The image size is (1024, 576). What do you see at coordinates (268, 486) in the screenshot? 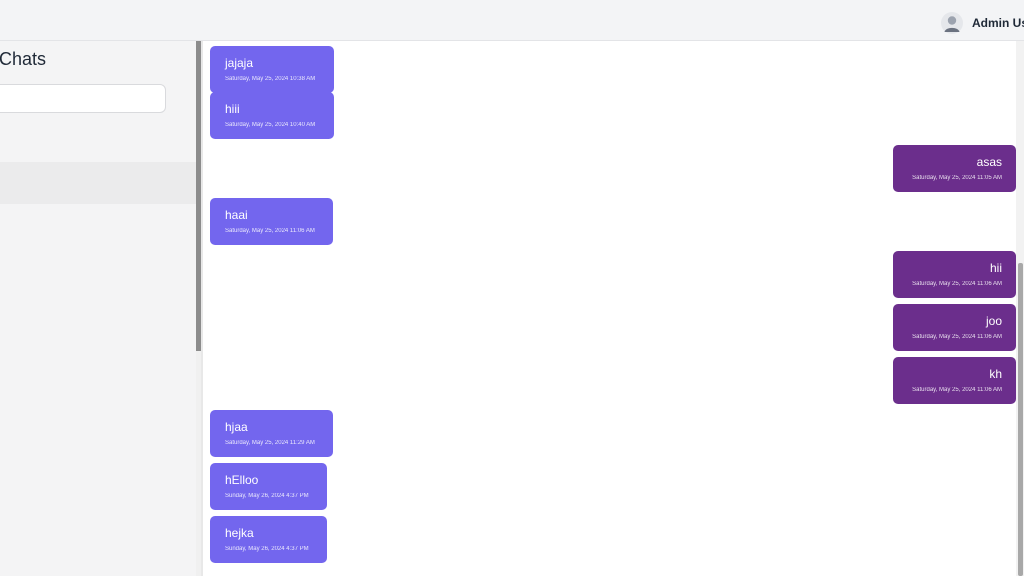
I see `message-bubble-incoming: hElloo Sunday, May 26, 2024 4:37 PM` at bounding box center [268, 486].